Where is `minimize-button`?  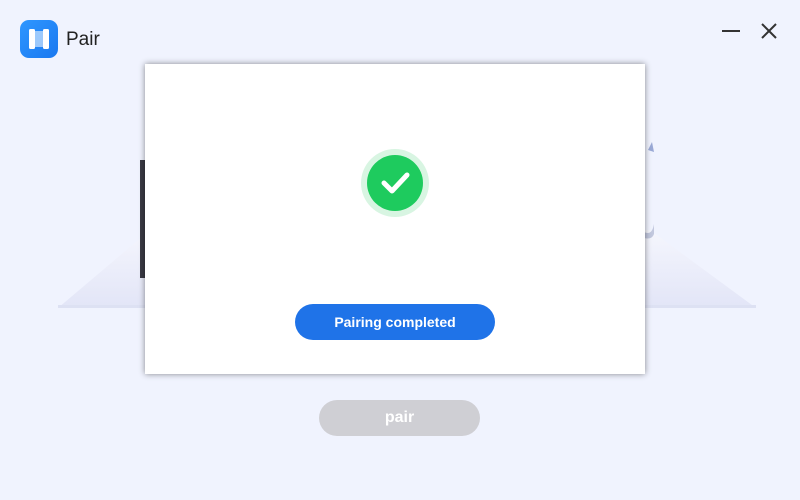 minimize-button is located at coordinates (731, 31).